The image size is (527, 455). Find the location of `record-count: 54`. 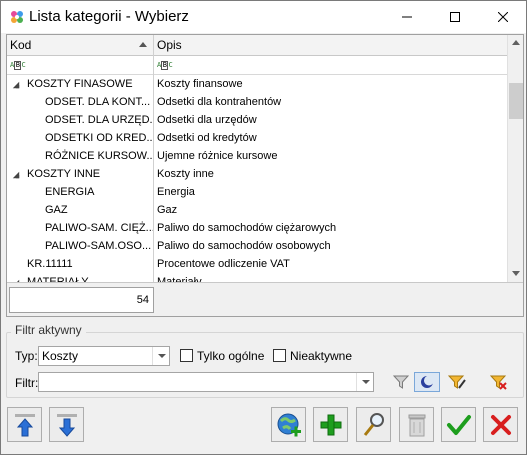

record-count: 54 is located at coordinates (81, 300).